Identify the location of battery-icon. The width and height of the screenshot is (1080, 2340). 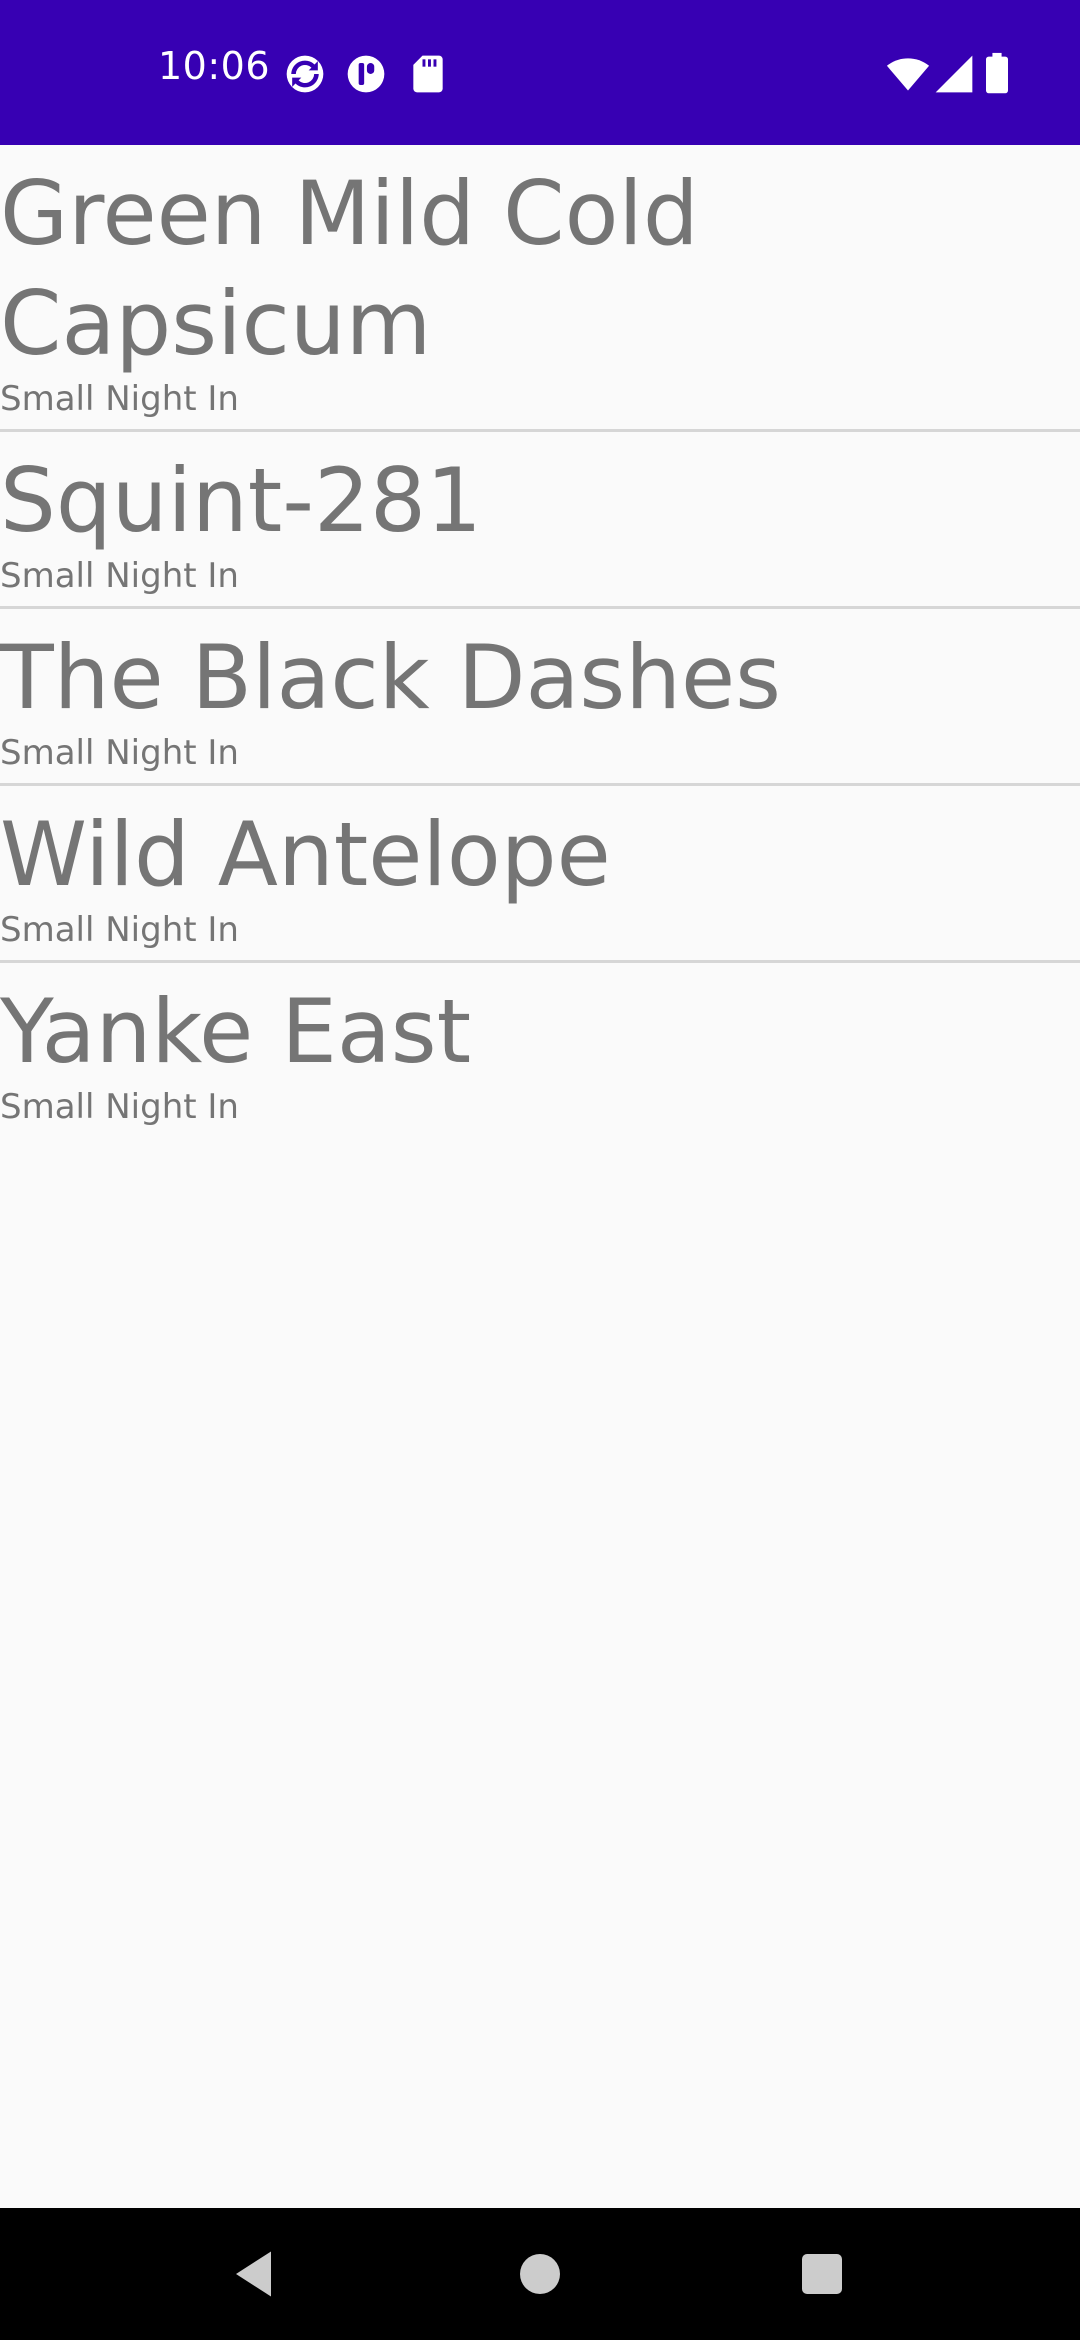
(997, 74).